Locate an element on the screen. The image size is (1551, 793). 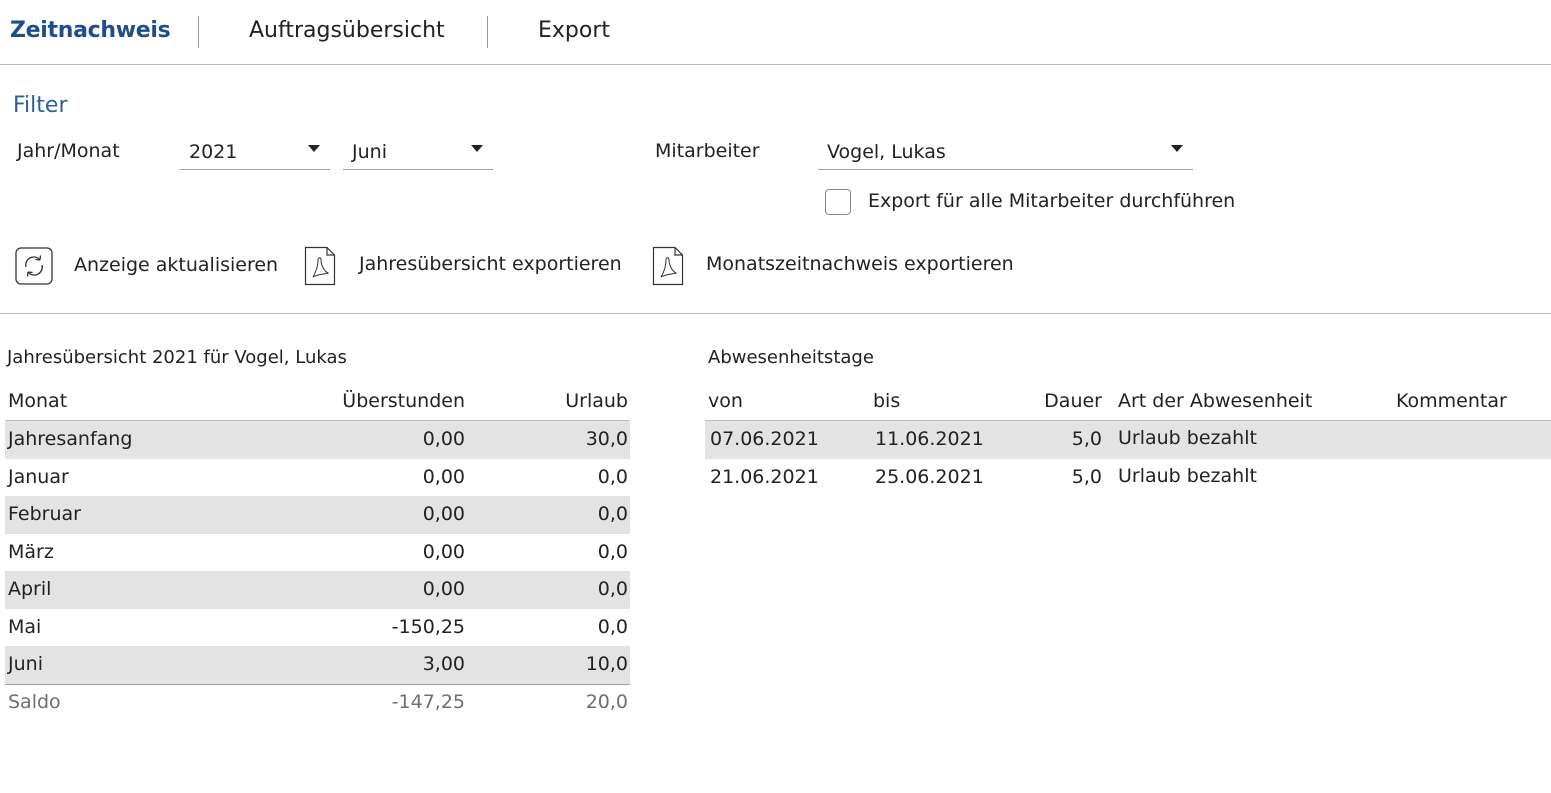
export-year-button-label: Jahresübersicht exportieren is located at coordinates (490, 264).